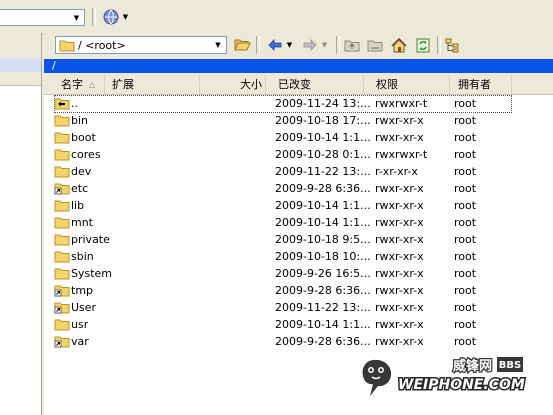  I want to click on file-name: System, so click(92, 273).